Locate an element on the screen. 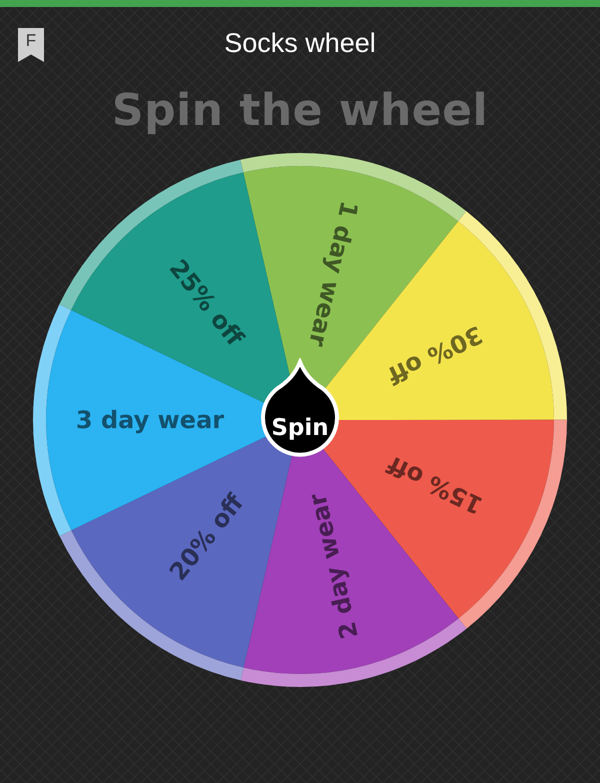  segment-label: 2 day wear is located at coordinates (333, 566).